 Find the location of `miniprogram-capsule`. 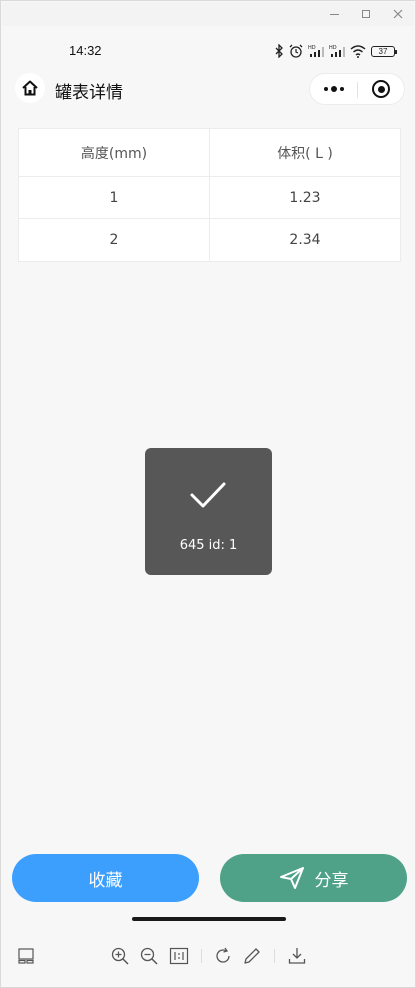

miniprogram-capsule is located at coordinates (357, 89).